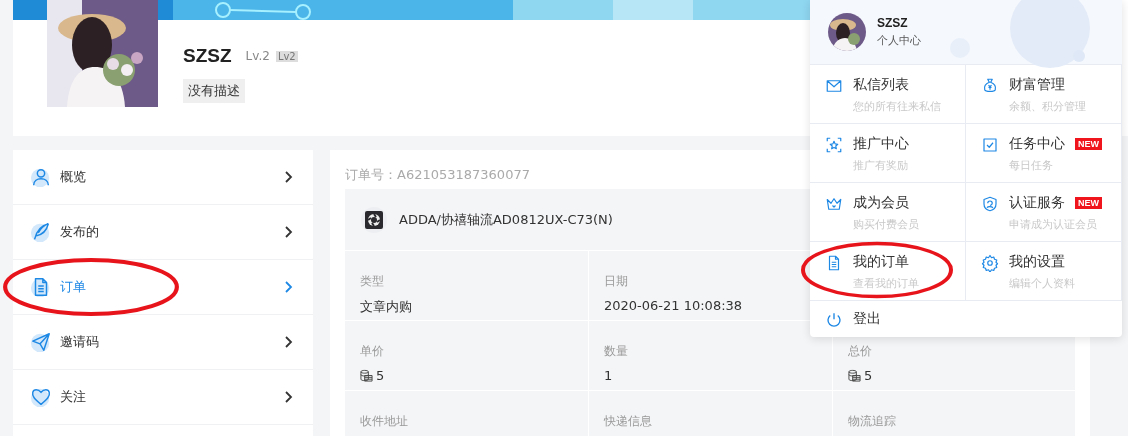 This screenshot has height=436, width=1128. What do you see at coordinates (437, 175) in the screenshot?
I see `order-number: 订单号：A621053187360077` at bounding box center [437, 175].